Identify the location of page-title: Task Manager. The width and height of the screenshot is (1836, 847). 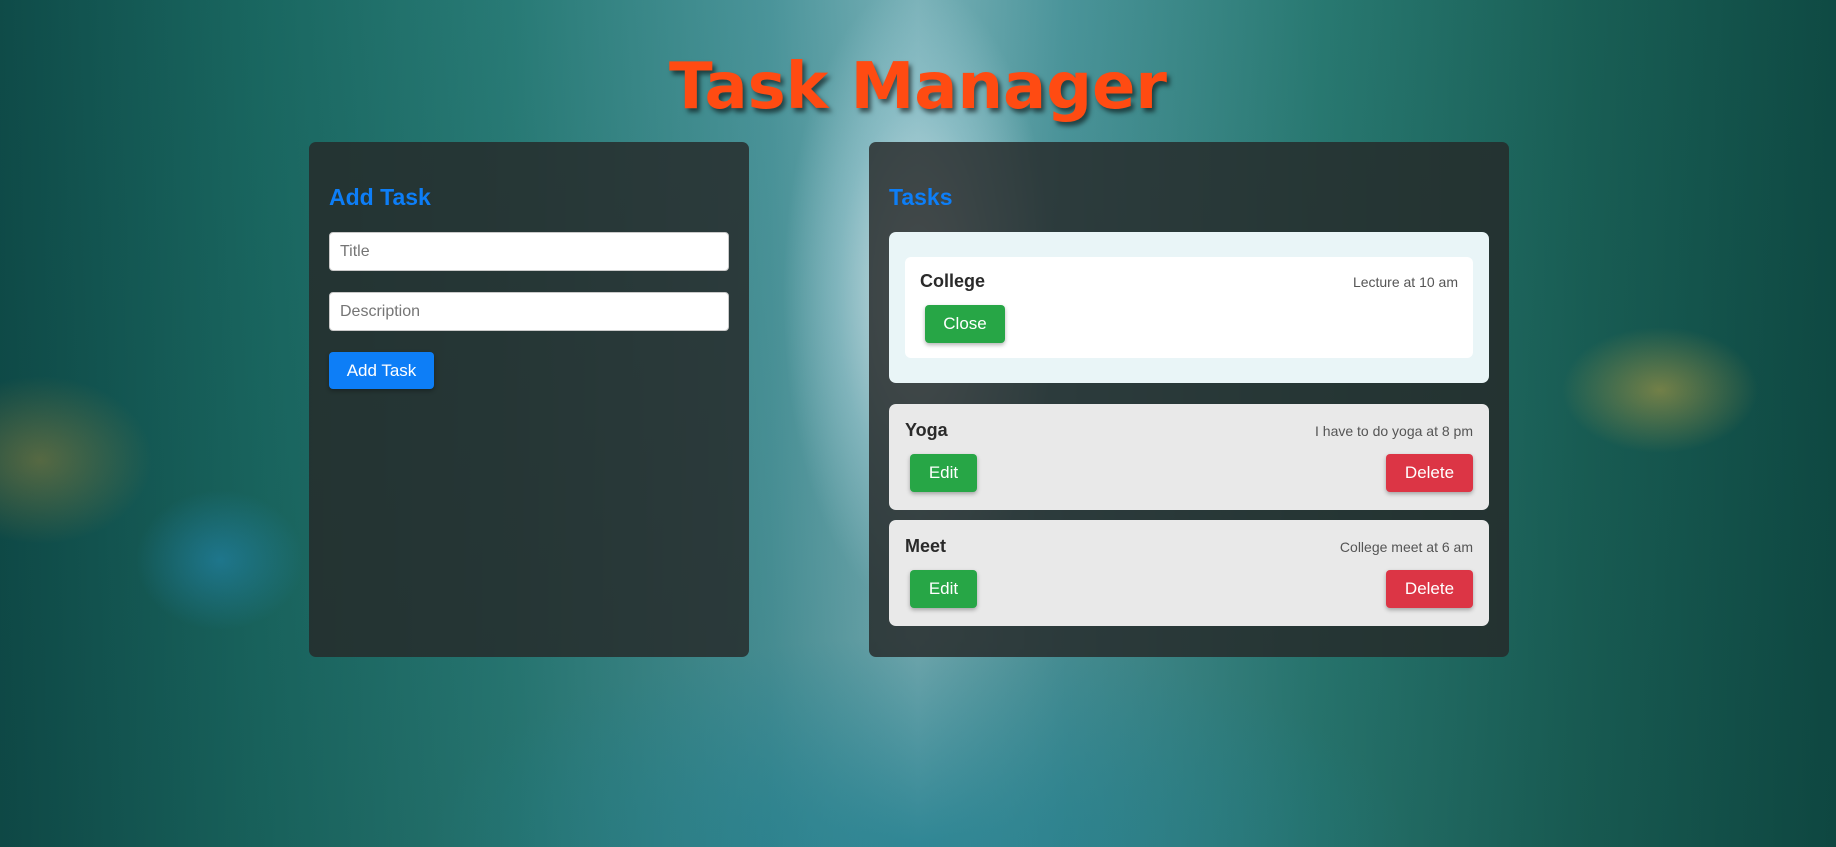
(918, 87).